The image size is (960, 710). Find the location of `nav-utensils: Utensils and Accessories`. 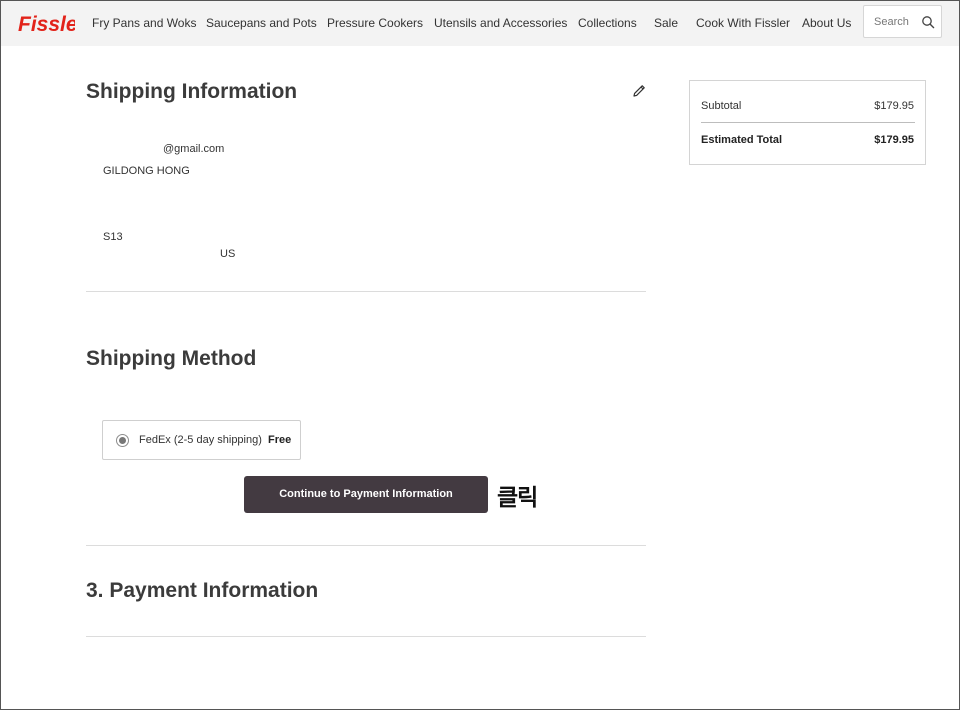

nav-utensils: Utensils and Accessories is located at coordinates (500, 23).